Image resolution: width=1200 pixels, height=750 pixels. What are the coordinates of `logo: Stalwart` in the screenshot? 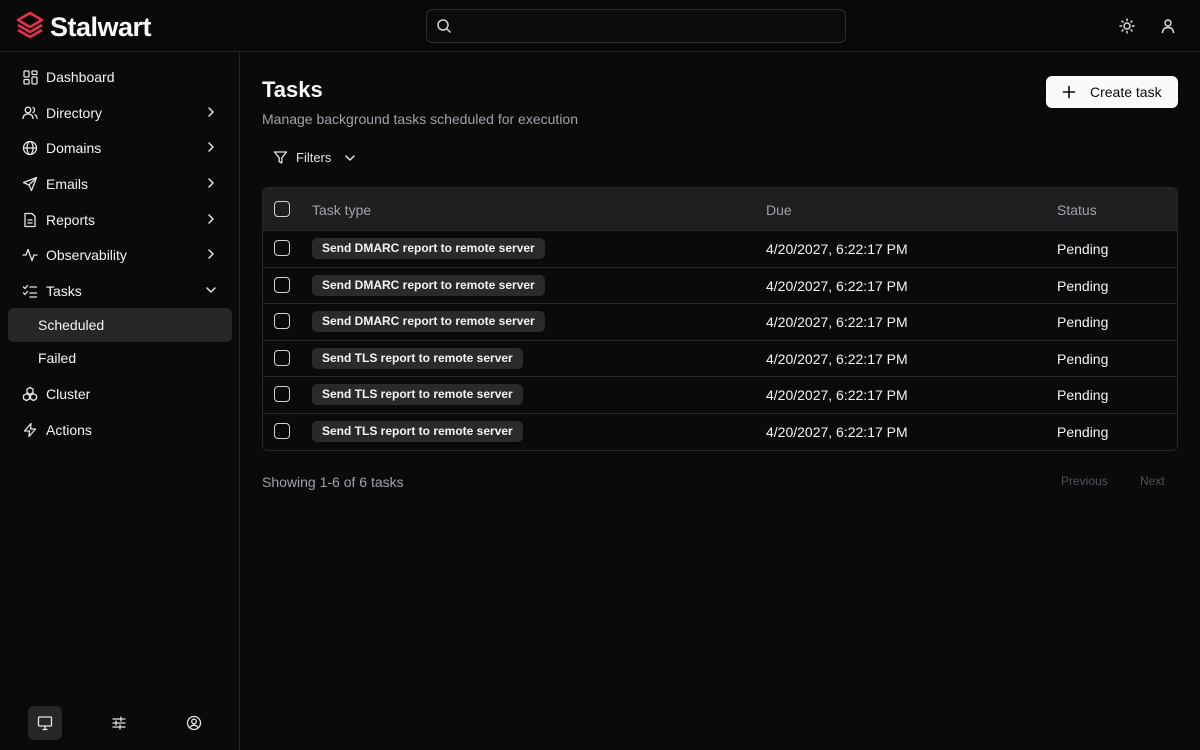 It's located at (84, 26).